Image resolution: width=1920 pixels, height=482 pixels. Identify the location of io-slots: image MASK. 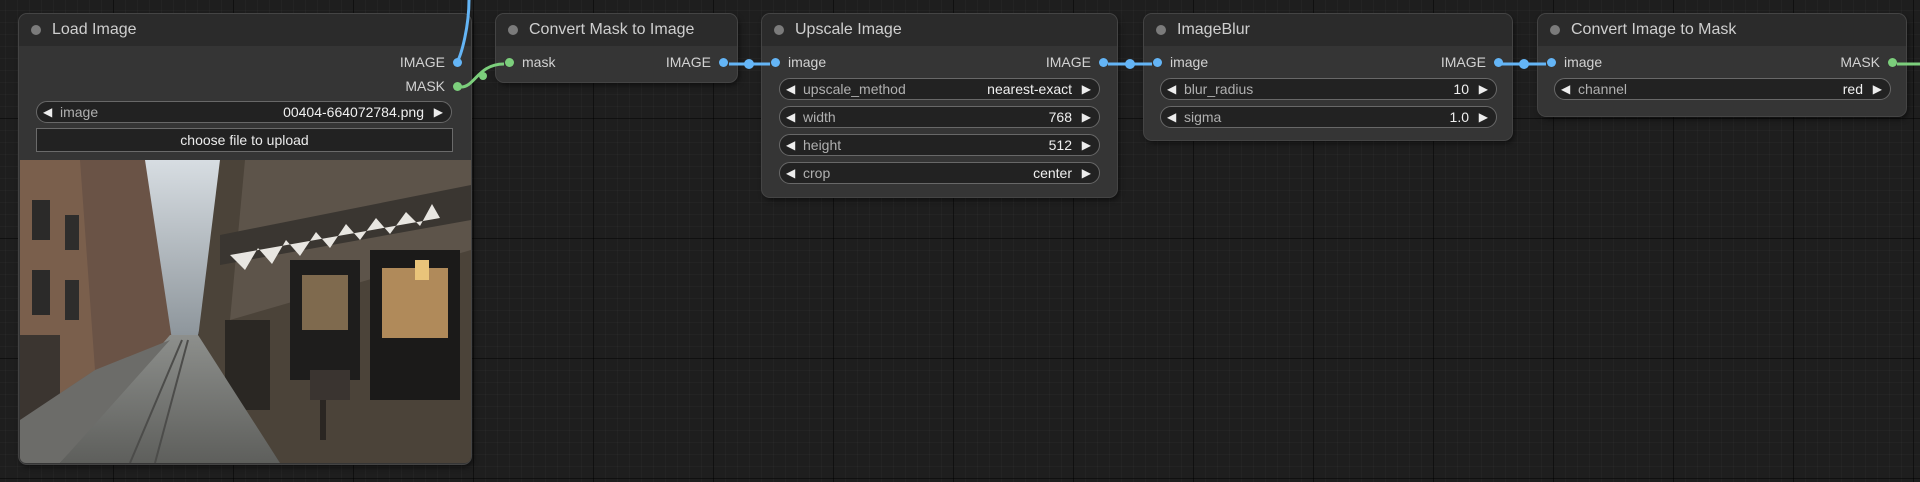
(1722, 63).